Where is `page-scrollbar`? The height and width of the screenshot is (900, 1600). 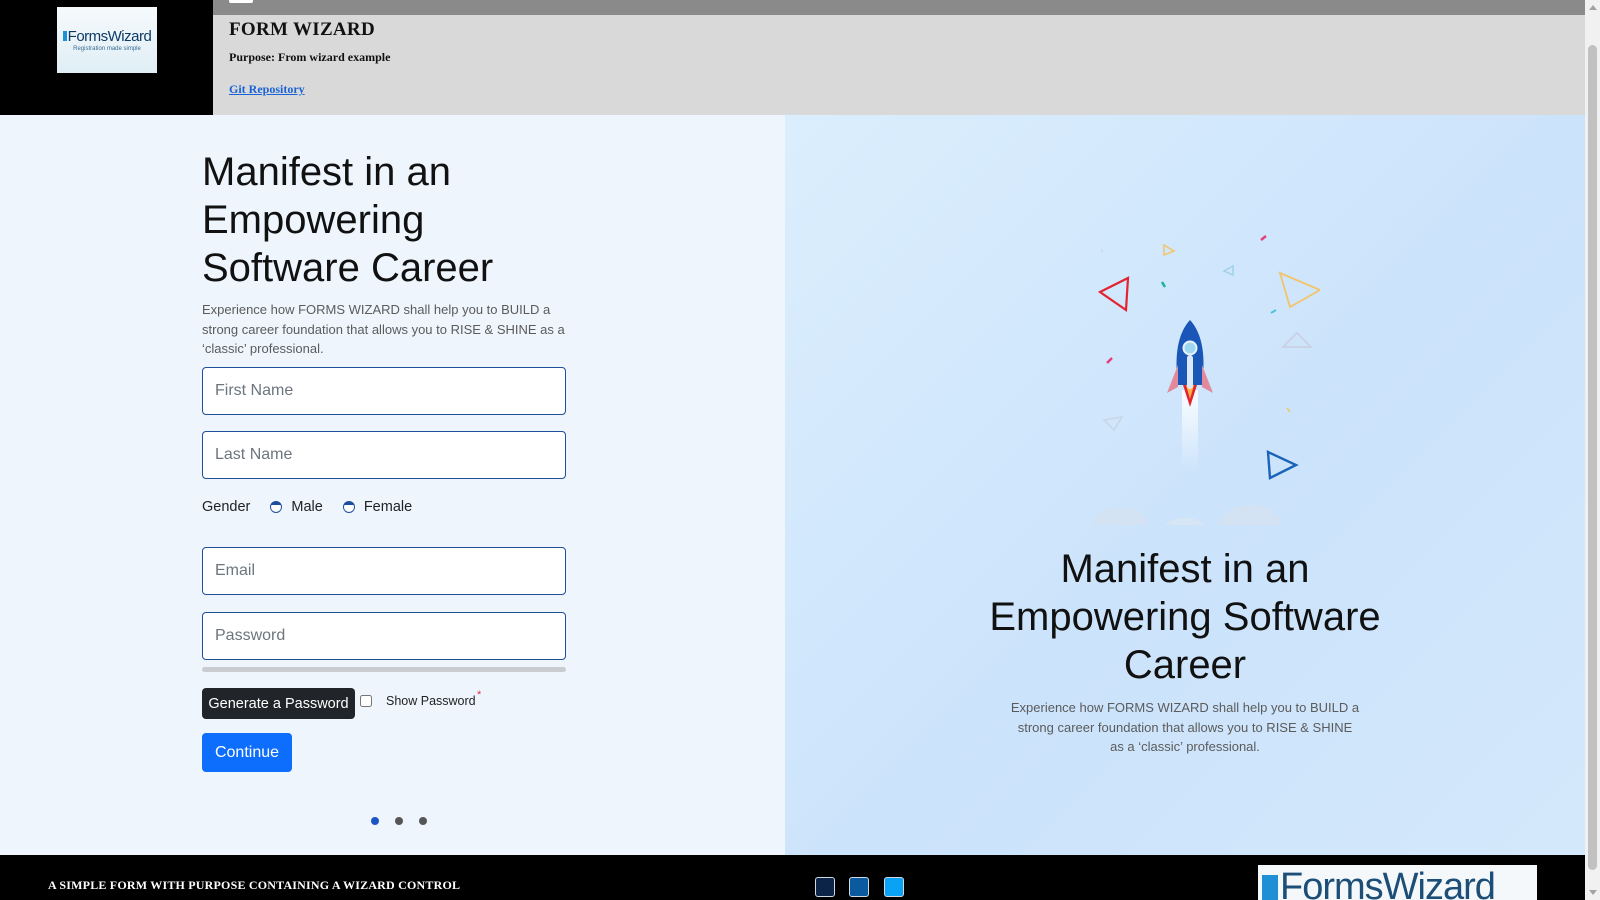 page-scrollbar is located at coordinates (1592, 450).